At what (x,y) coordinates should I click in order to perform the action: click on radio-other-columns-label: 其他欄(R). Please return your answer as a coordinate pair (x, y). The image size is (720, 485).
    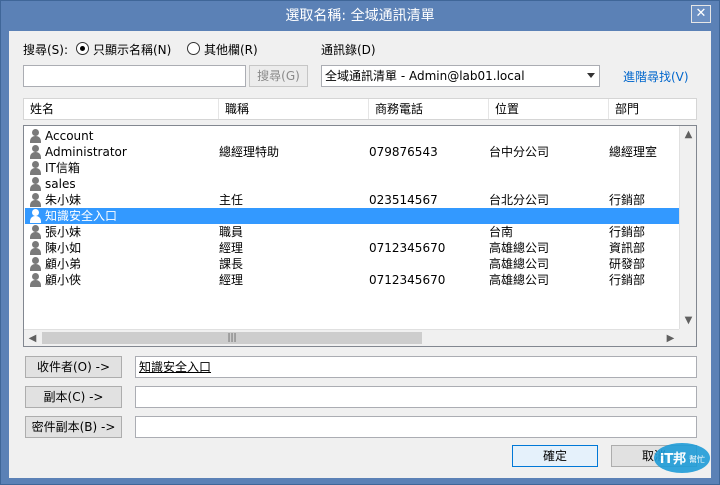
    Looking at the image, I should click on (231, 49).